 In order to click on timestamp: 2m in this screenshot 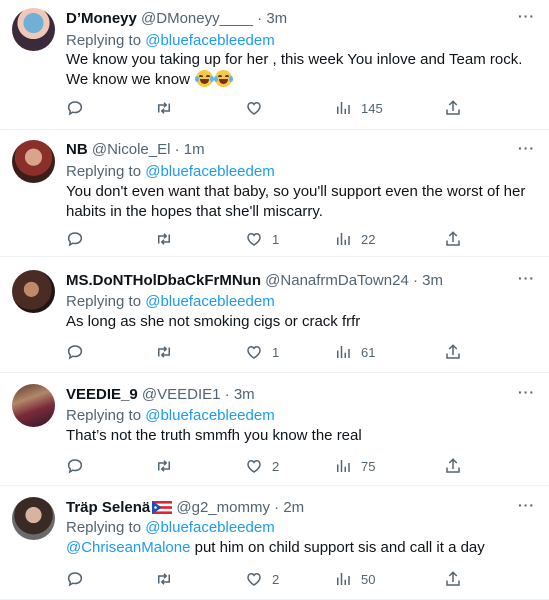, I will do `click(293, 507)`.